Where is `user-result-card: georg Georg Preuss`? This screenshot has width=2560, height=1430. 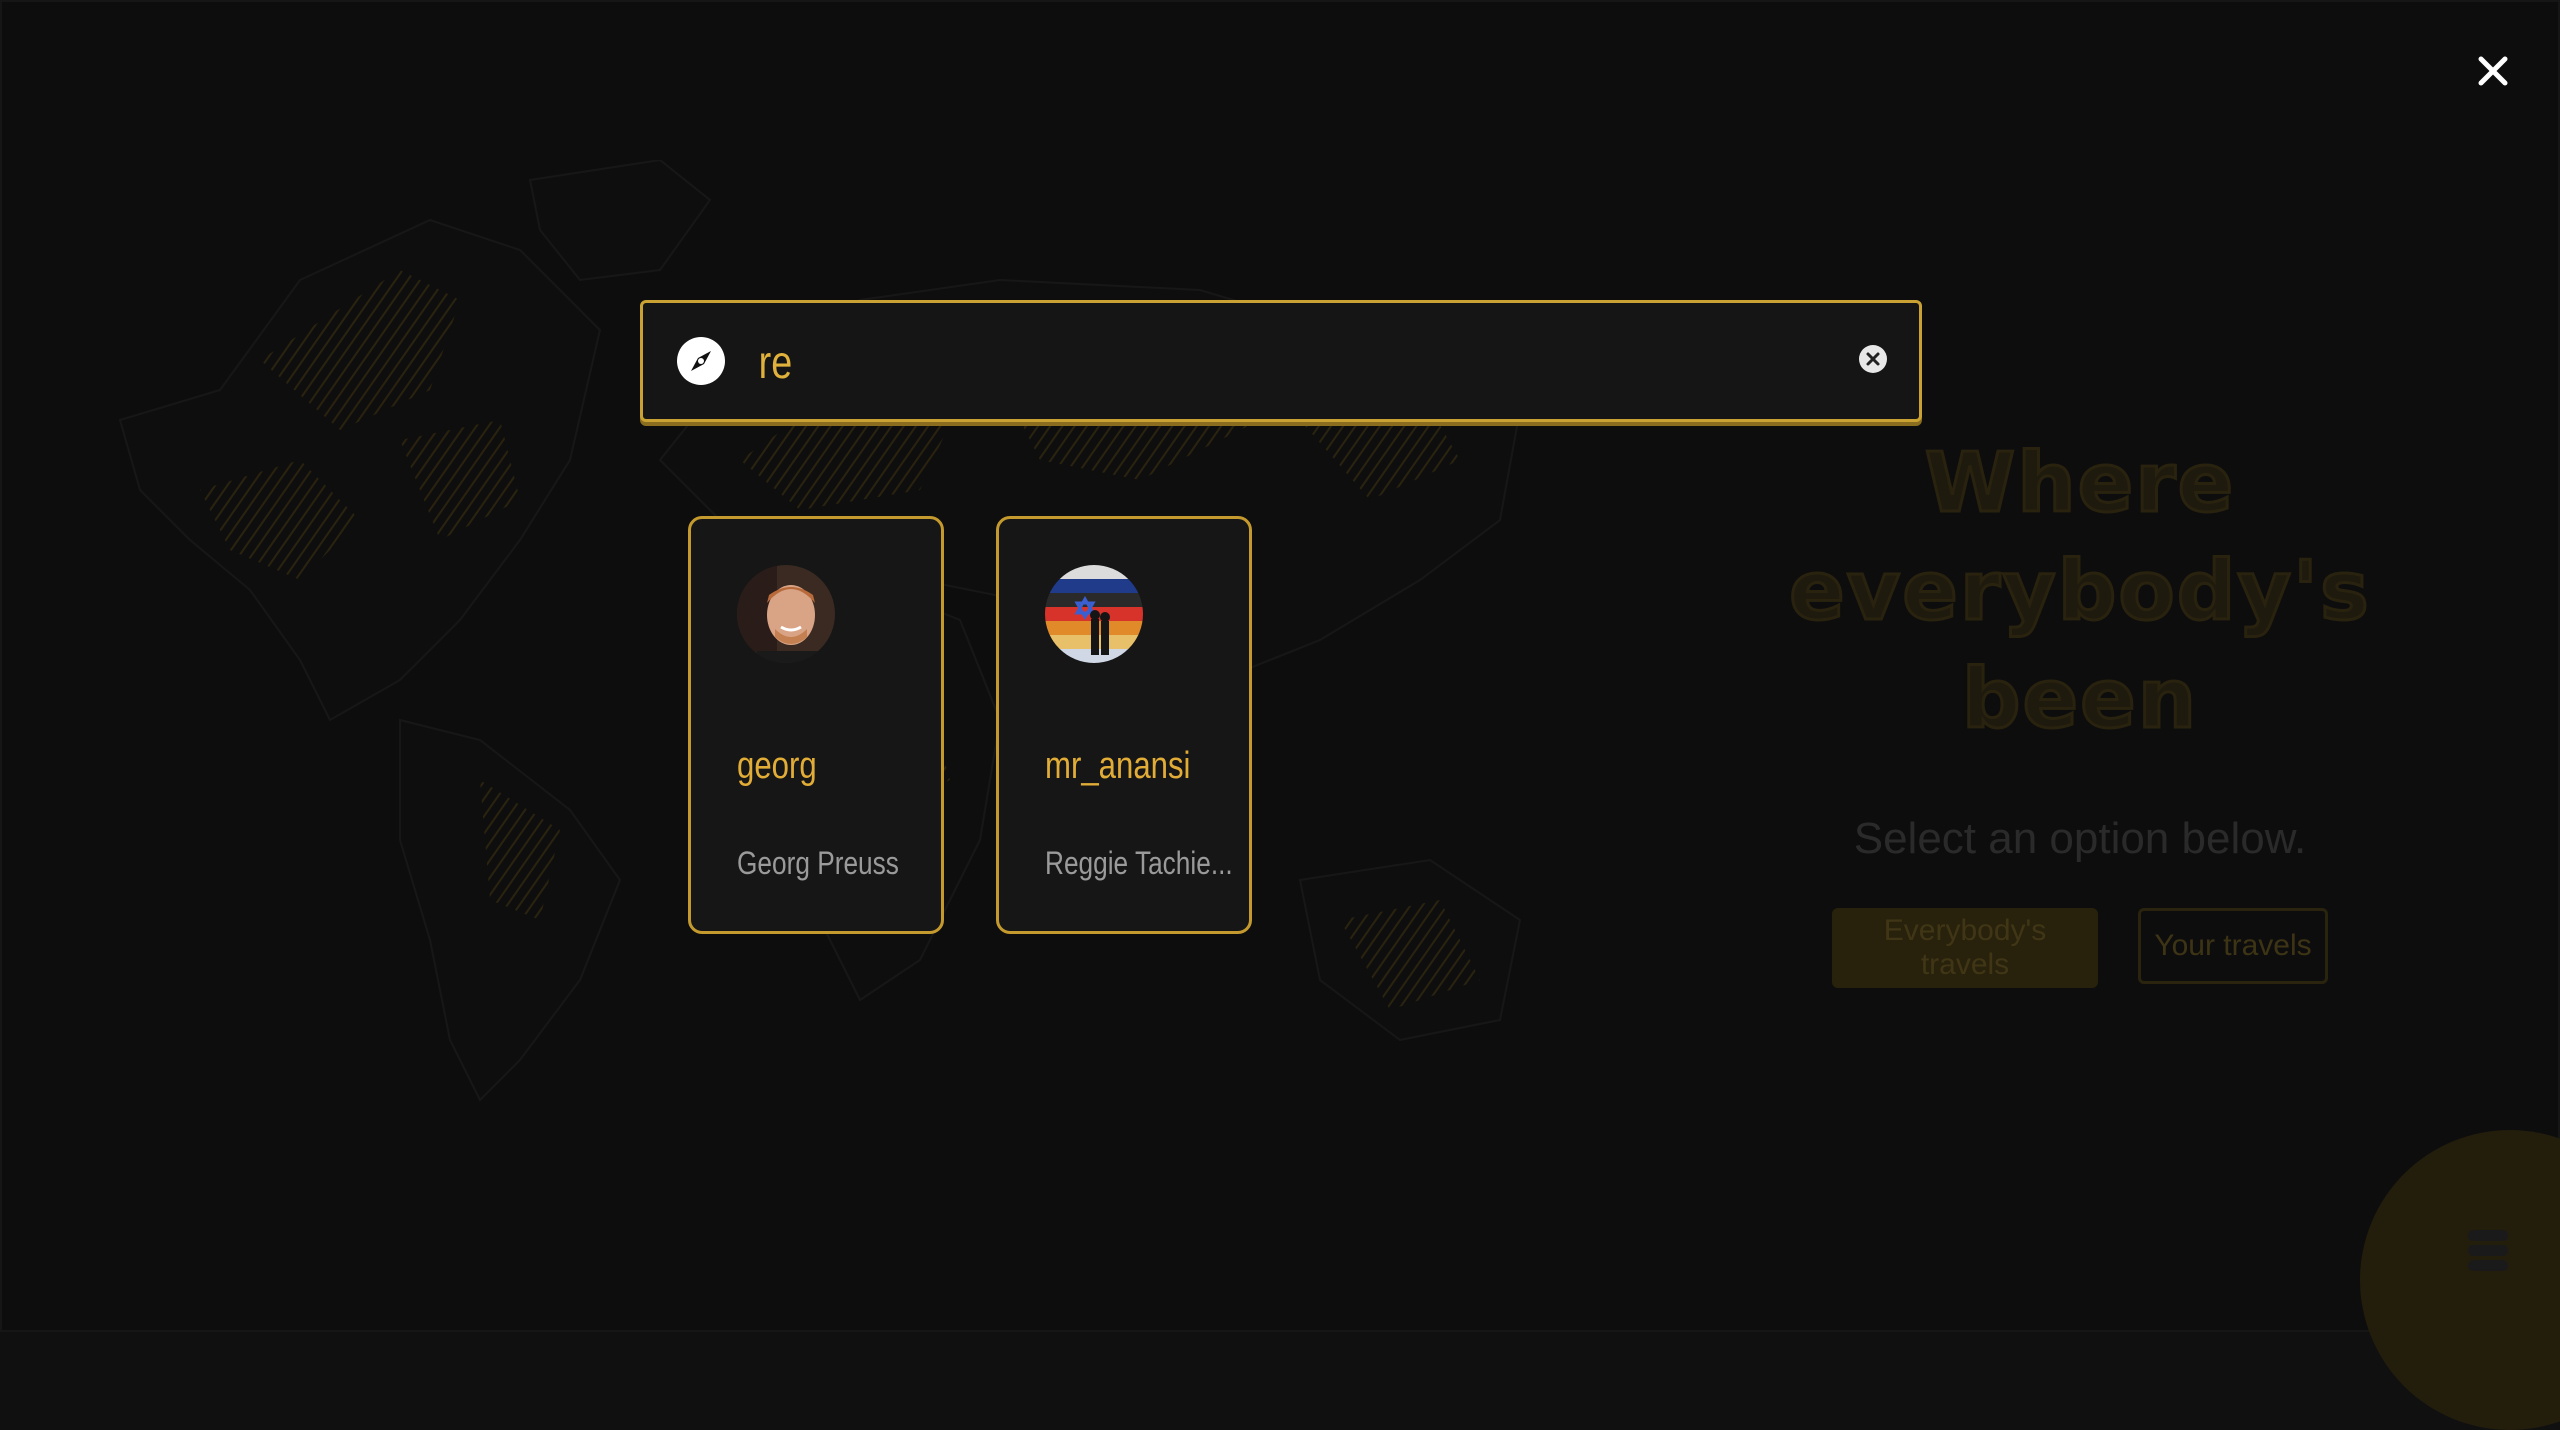
user-result-card: georg Georg Preuss is located at coordinates (816, 725).